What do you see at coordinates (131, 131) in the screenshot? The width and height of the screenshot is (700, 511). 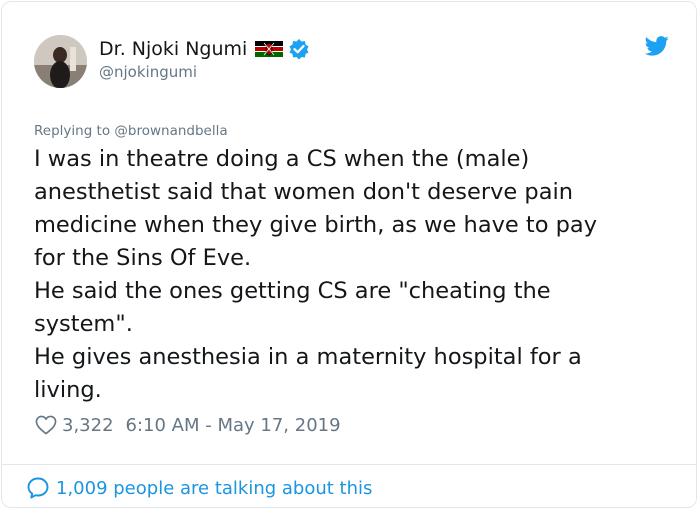 I see `replying-to: Replying to @brownandbella` at bounding box center [131, 131].